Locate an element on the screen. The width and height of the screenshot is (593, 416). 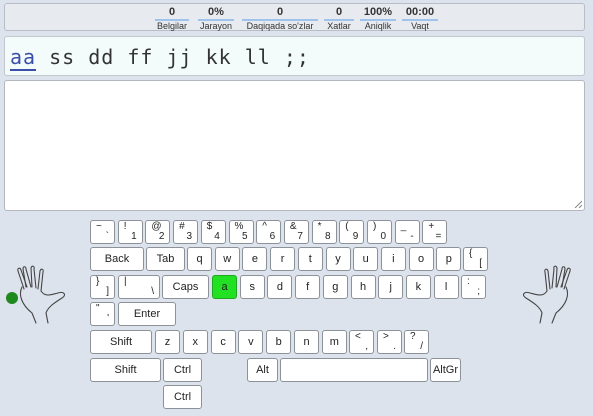
left-pinky-indicator is located at coordinates (12, 298).